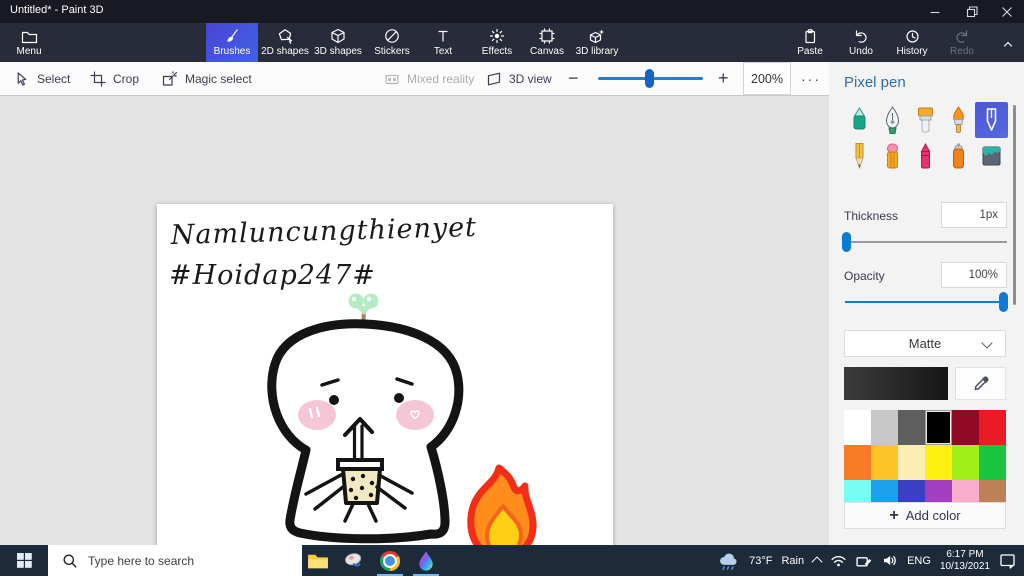 The height and width of the screenshot is (576, 1024). I want to click on touch-keyboard-icon, so click(864, 560).